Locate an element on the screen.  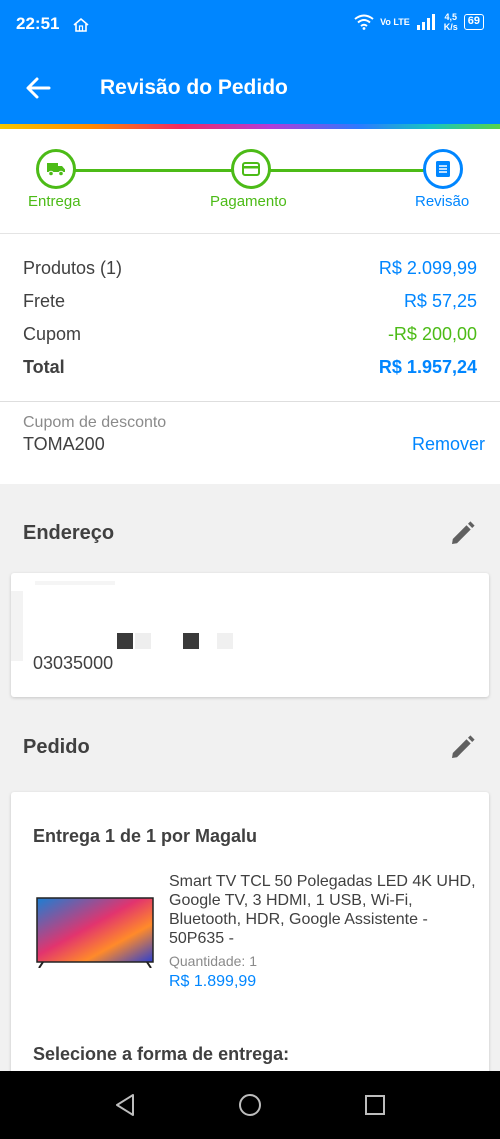
card-icon is located at coordinates (251, 169).